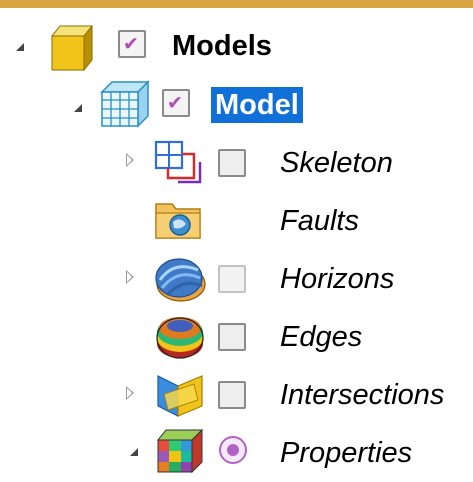 This screenshot has height=482, width=473. I want to click on tree-node-label: Edges, so click(321, 337).